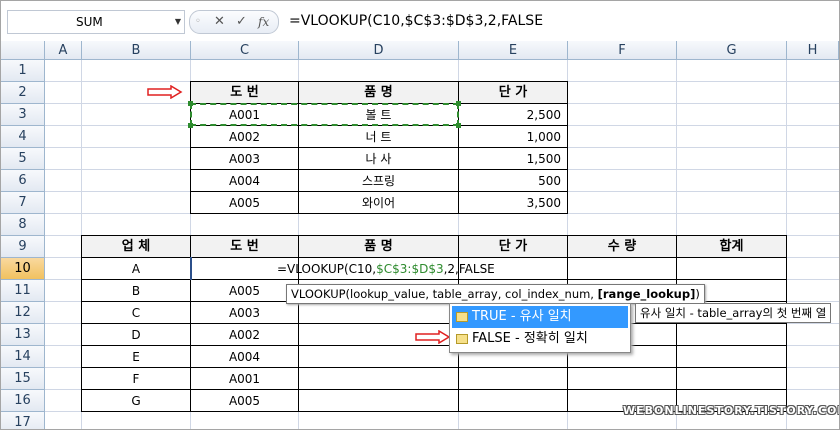 This screenshot has height=430, width=840. What do you see at coordinates (378, 136) in the screenshot?
I see `price-item-cell: 너 트` at bounding box center [378, 136].